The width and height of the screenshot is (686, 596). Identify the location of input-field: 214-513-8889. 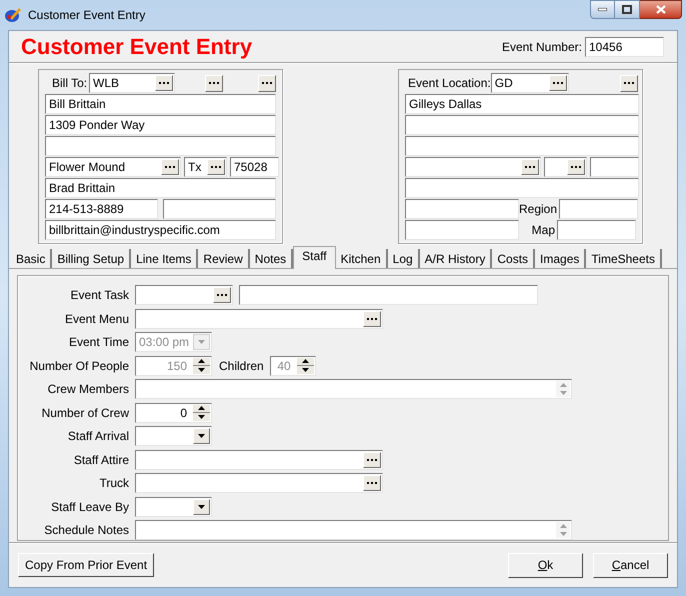
(101, 209).